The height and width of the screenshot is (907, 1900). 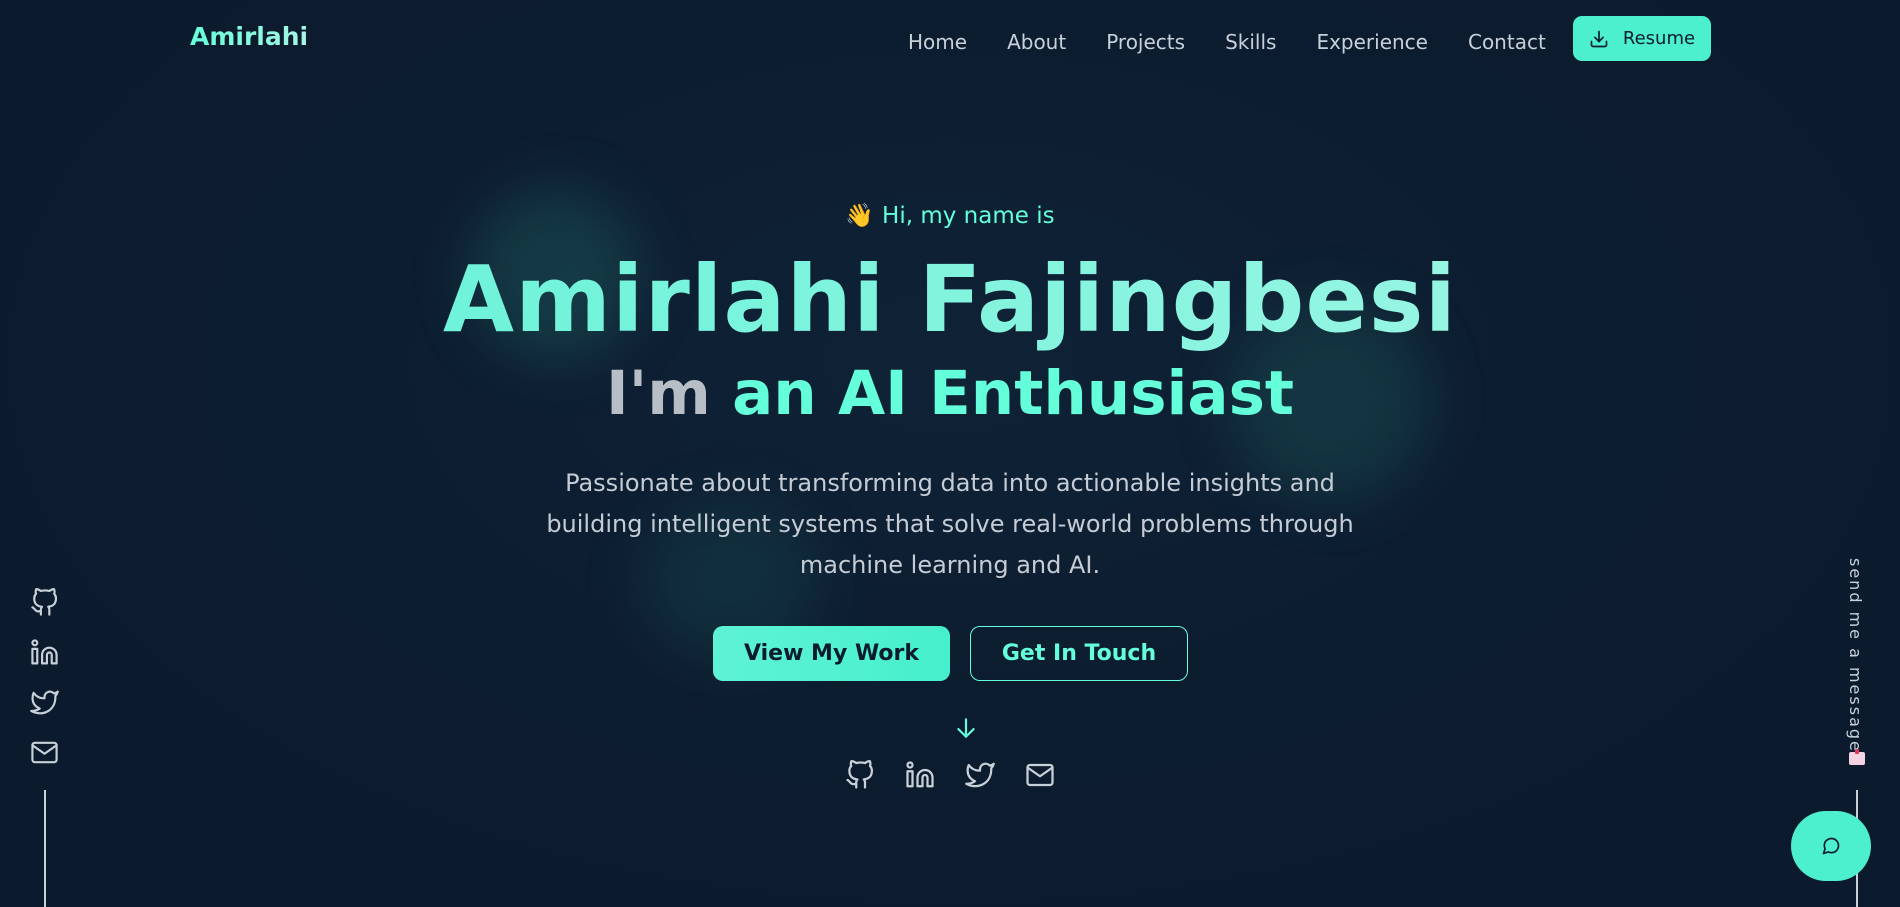 What do you see at coordinates (860, 216) in the screenshot?
I see `wave-emoji: 👋` at bounding box center [860, 216].